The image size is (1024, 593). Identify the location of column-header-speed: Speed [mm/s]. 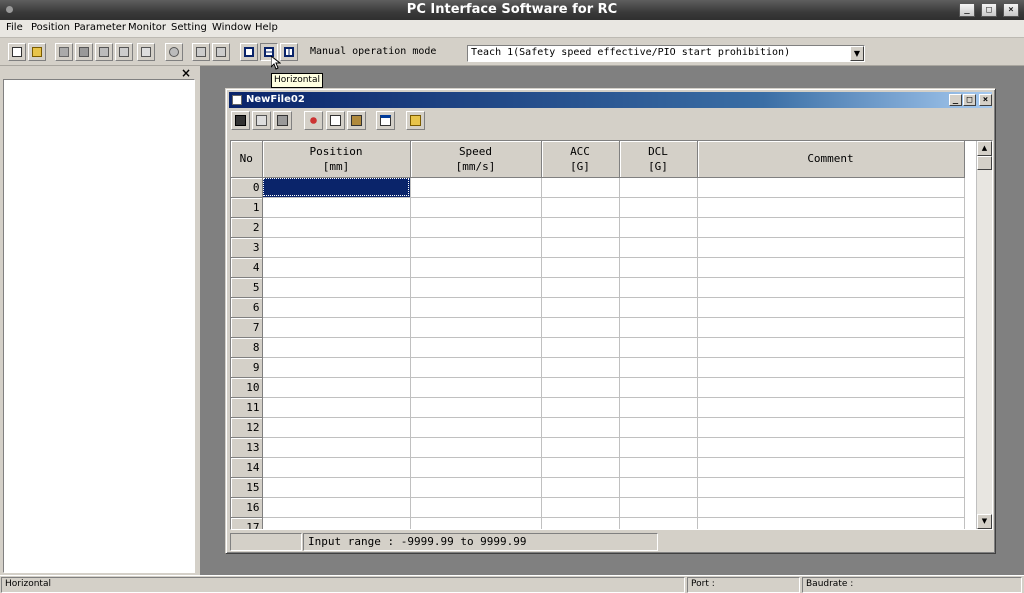
(476, 159).